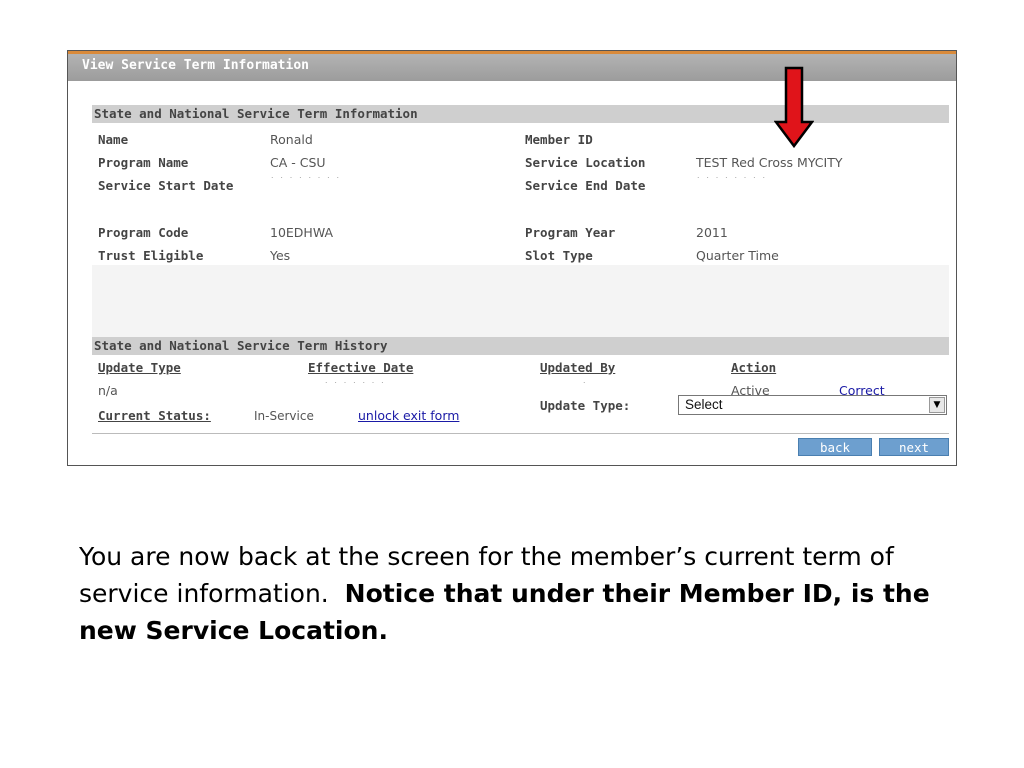 The width and height of the screenshot is (1024, 768). Describe the element at coordinates (585, 185) in the screenshot. I see `service-end-date-label: Service End Date` at that location.